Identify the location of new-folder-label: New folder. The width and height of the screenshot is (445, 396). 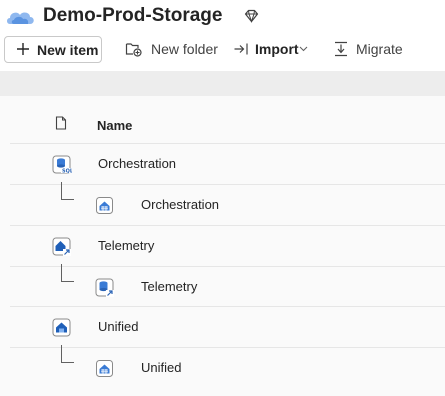
(184, 49).